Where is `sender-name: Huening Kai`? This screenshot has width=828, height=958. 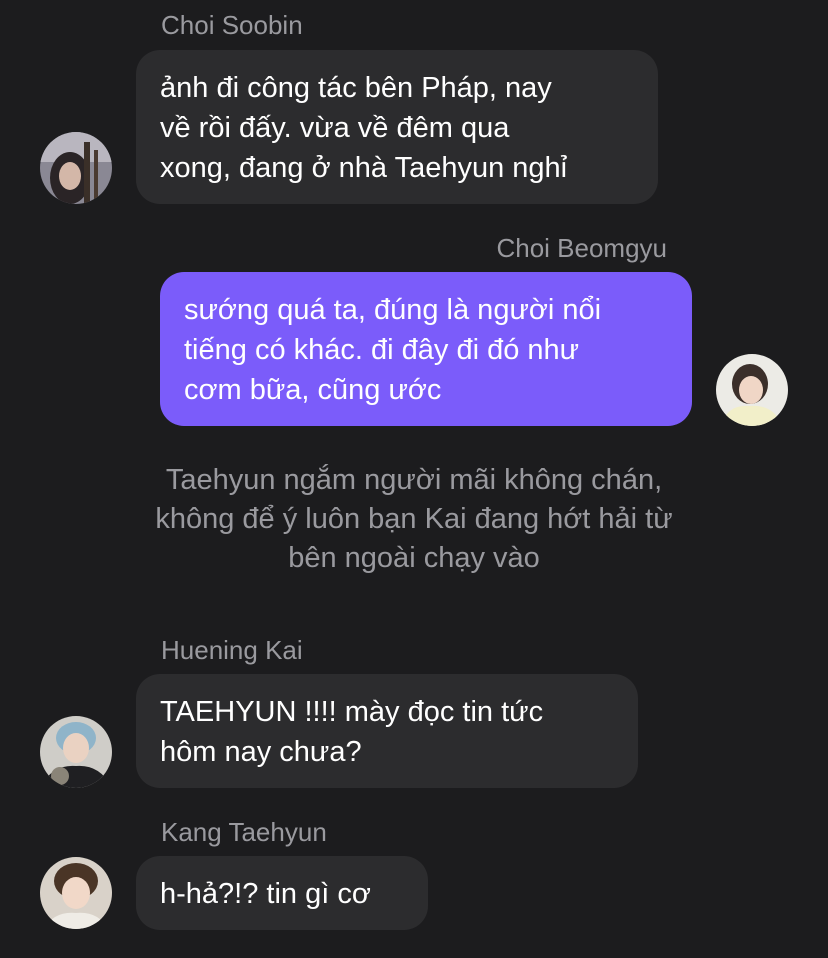
sender-name: Huening Kai is located at coordinates (232, 650).